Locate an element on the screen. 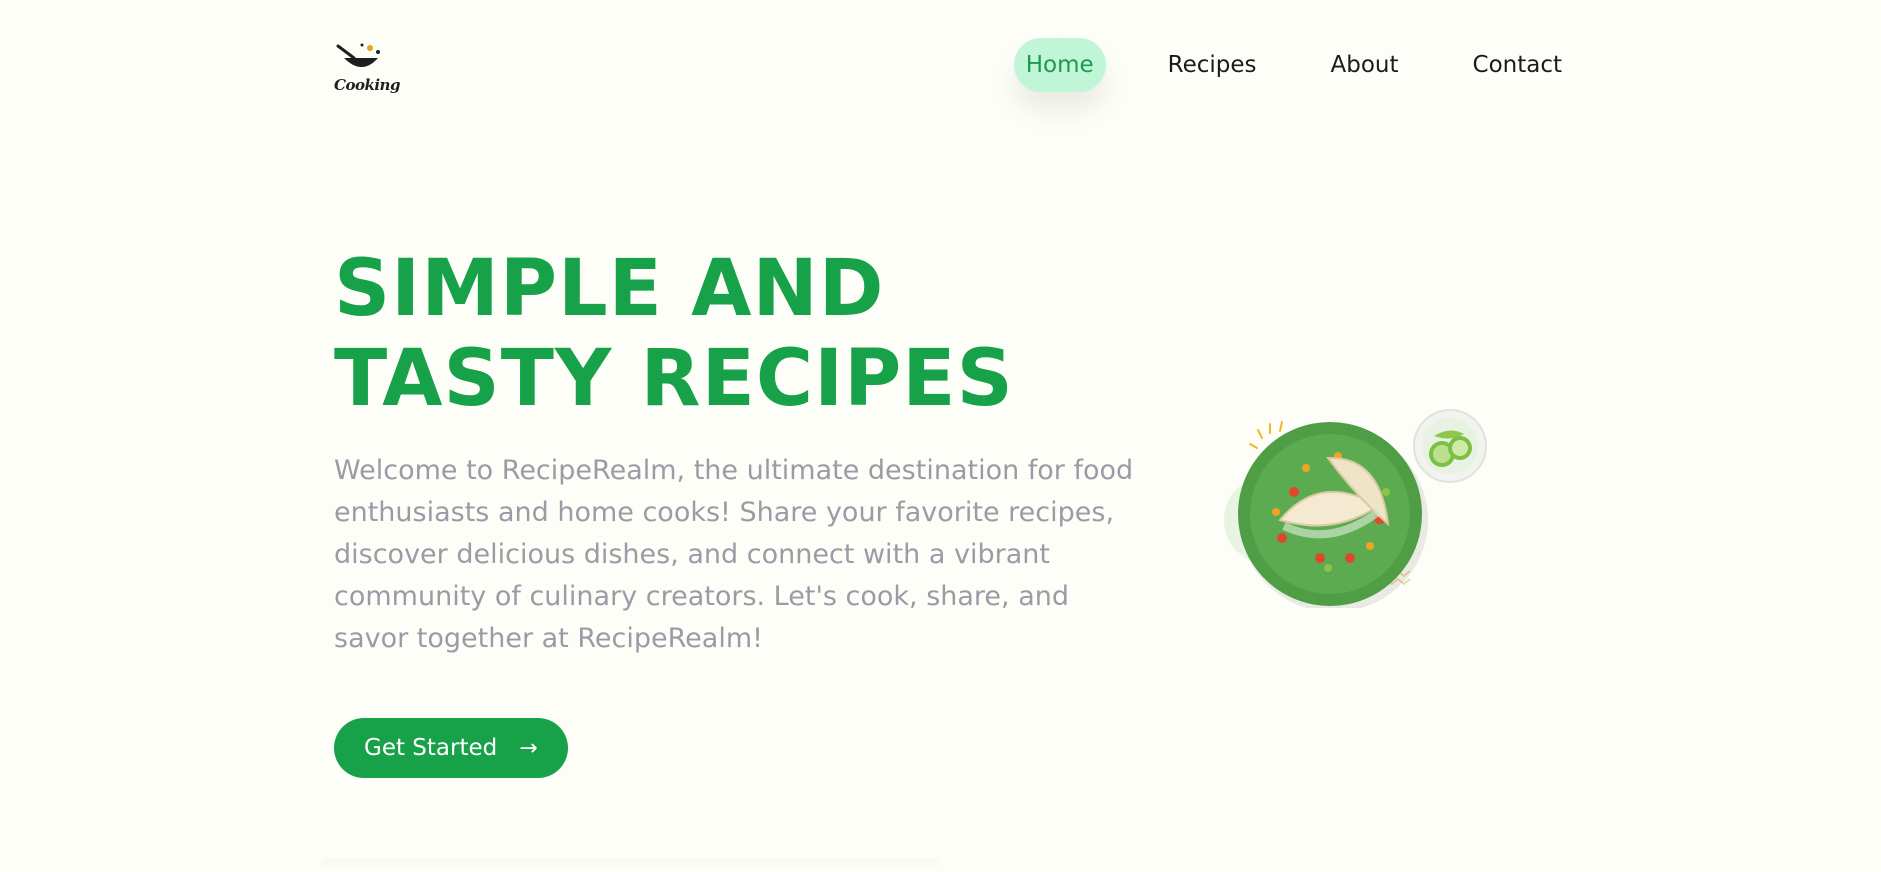 This screenshot has height=872, width=1881. site-header: Cooking Home Recipes About Contact is located at coordinates (954, 71).